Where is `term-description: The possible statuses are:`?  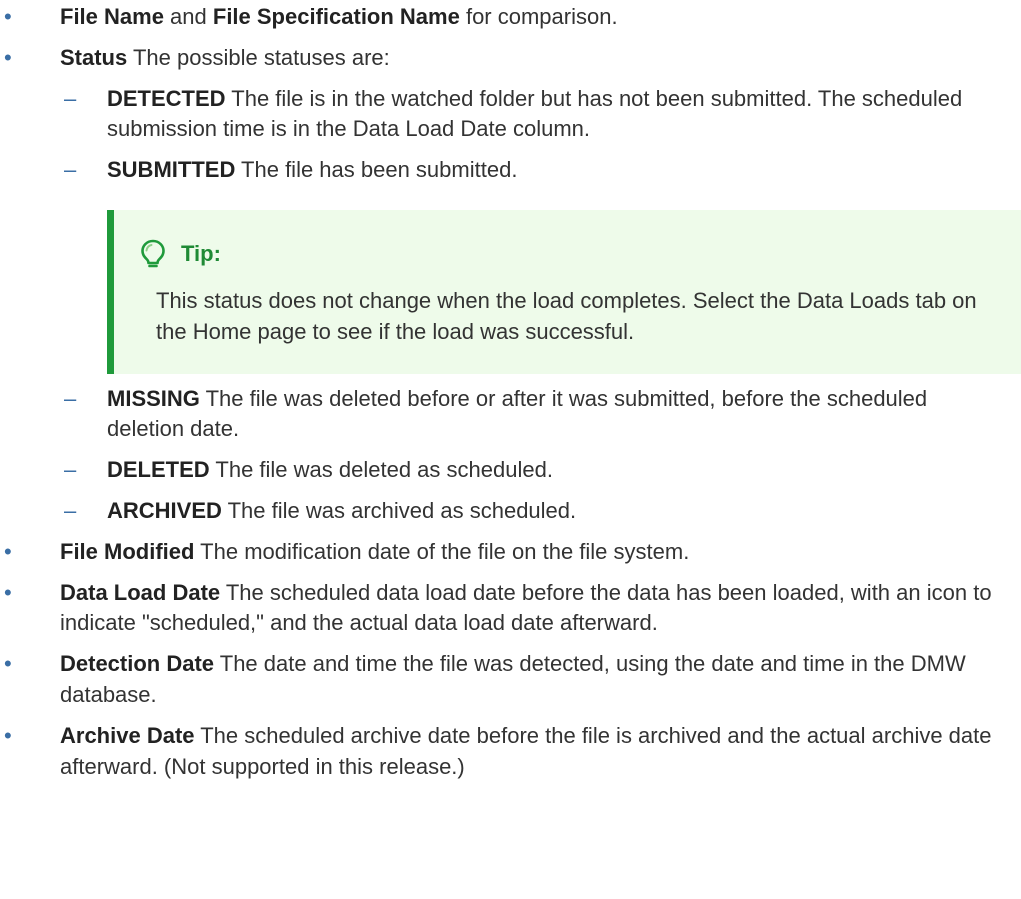
term-description: The possible statuses are: is located at coordinates (258, 57).